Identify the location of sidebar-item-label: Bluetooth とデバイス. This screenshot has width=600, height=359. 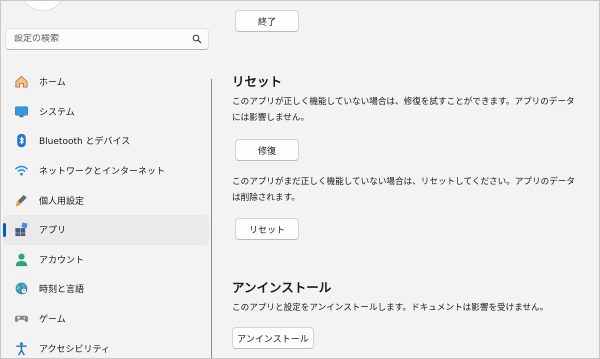
(85, 142).